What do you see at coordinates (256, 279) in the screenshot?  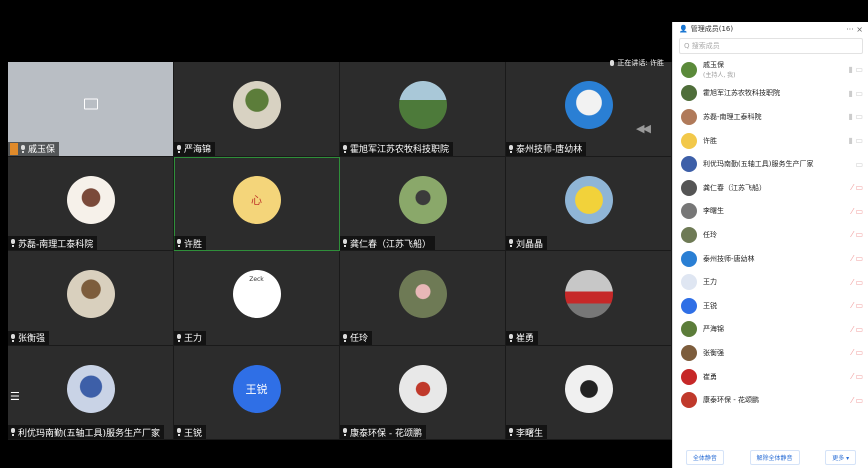 I see `avatar-text: Zeck` at bounding box center [256, 279].